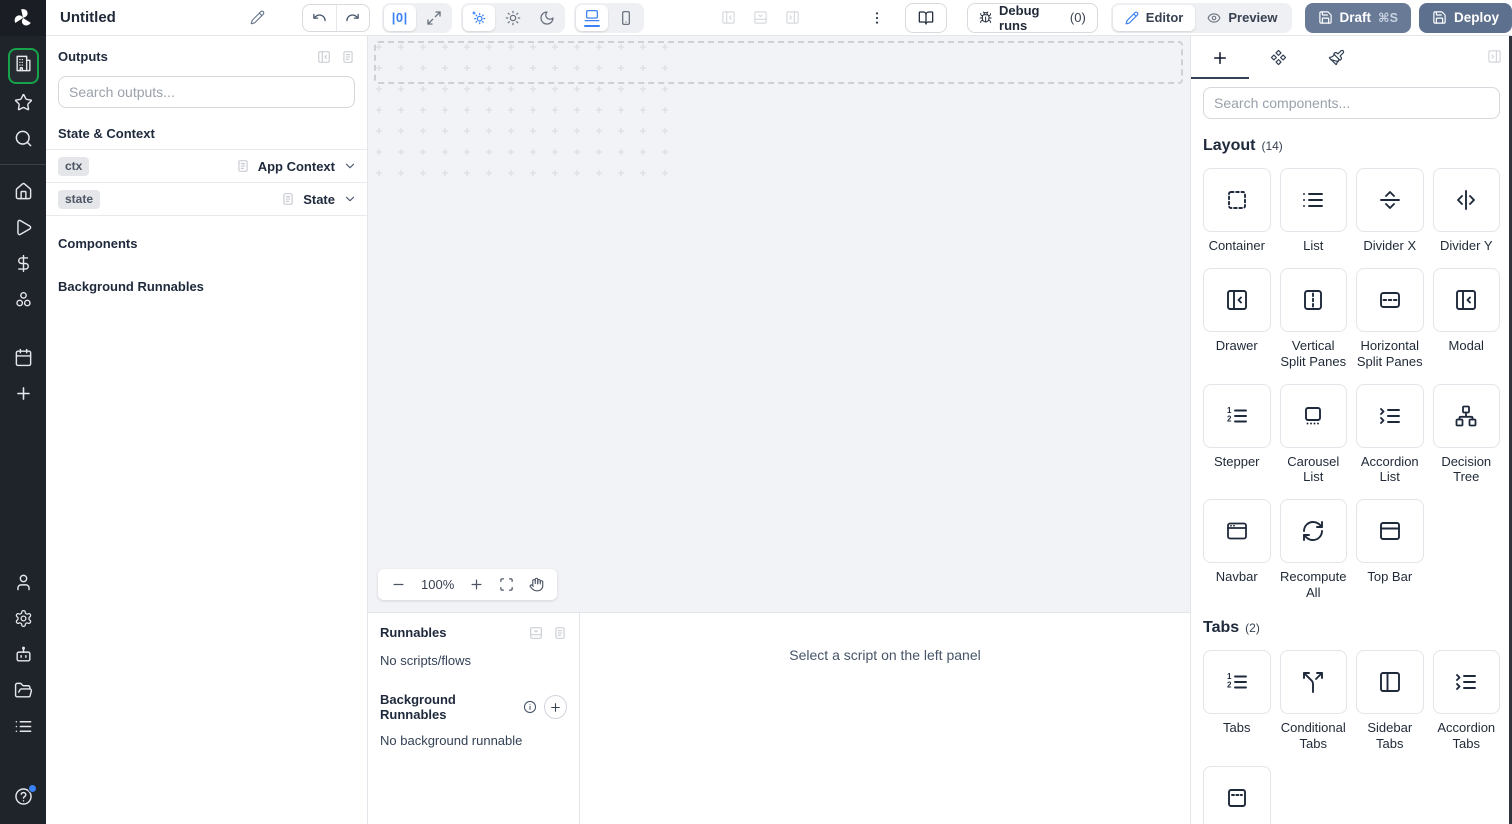 The image size is (1512, 824). What do you see at coordinates (530, 707) in the screenshot?
I see `info-icon` at bounding box center [530, 707].